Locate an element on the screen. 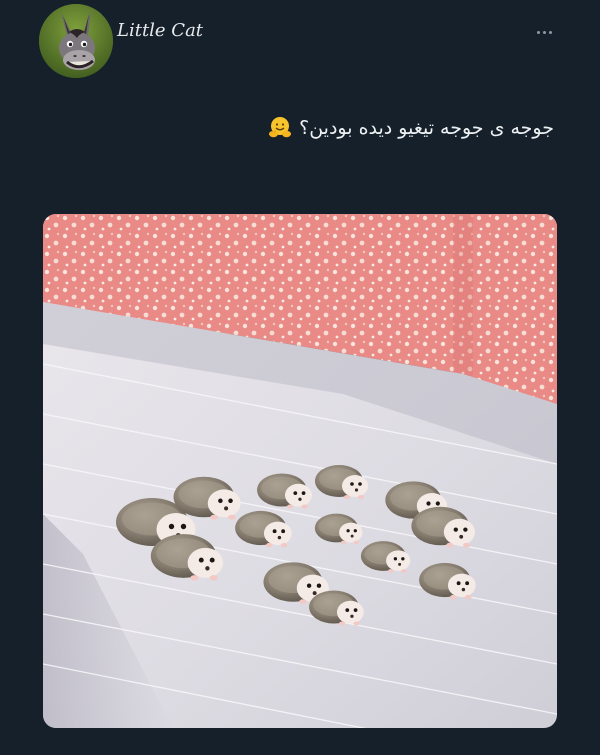 The width and height of the screenshot is (600, 755). post-text-row: جوجه ی جوجه تیغیو دیده بودین؟ is located at coordinates (410, 128).